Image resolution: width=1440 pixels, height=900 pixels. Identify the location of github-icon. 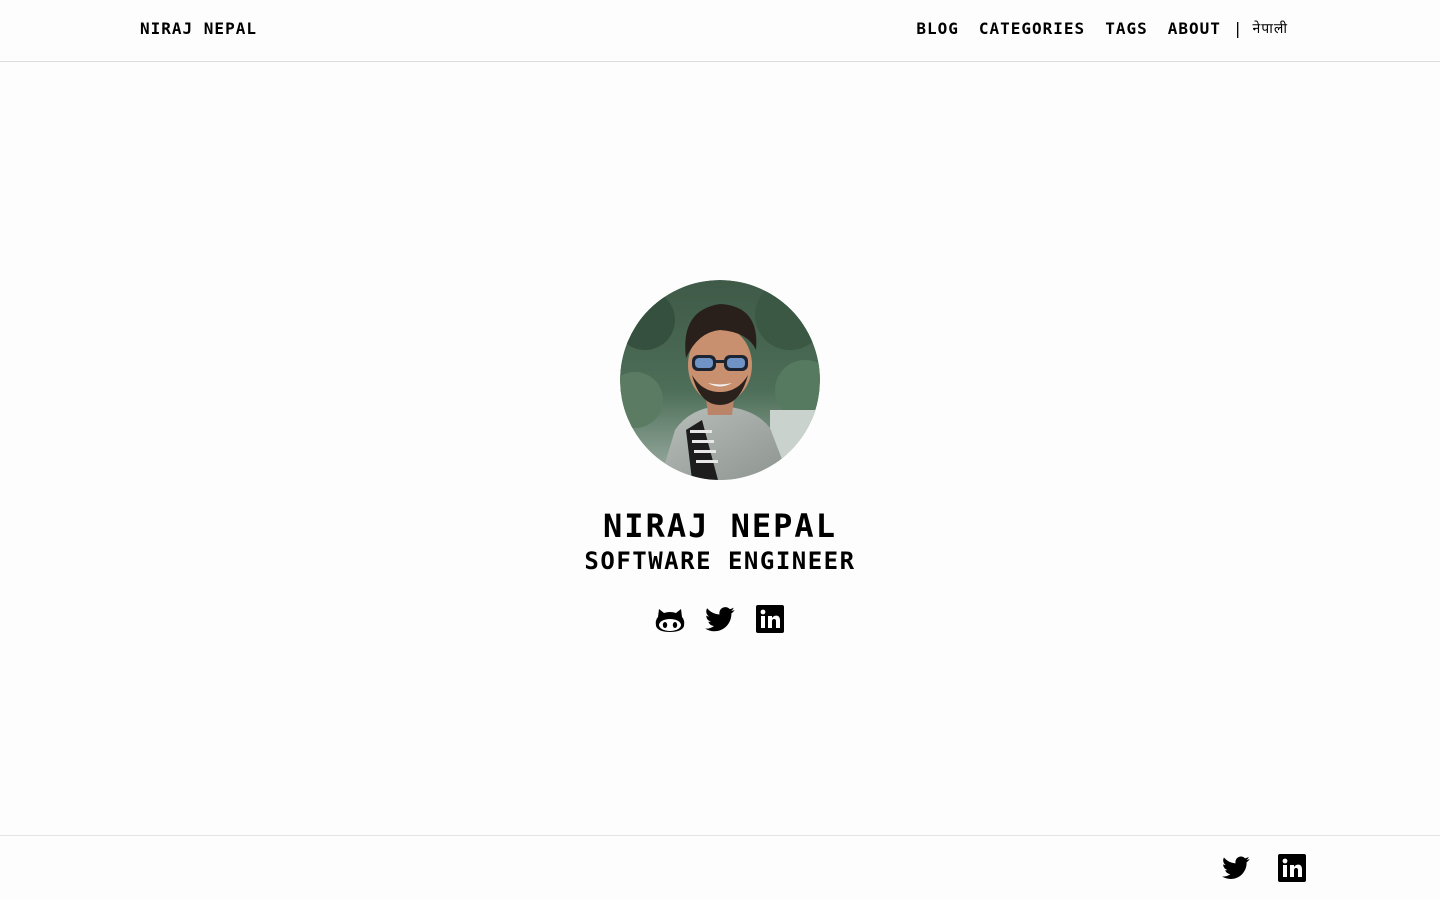
(670, 620).